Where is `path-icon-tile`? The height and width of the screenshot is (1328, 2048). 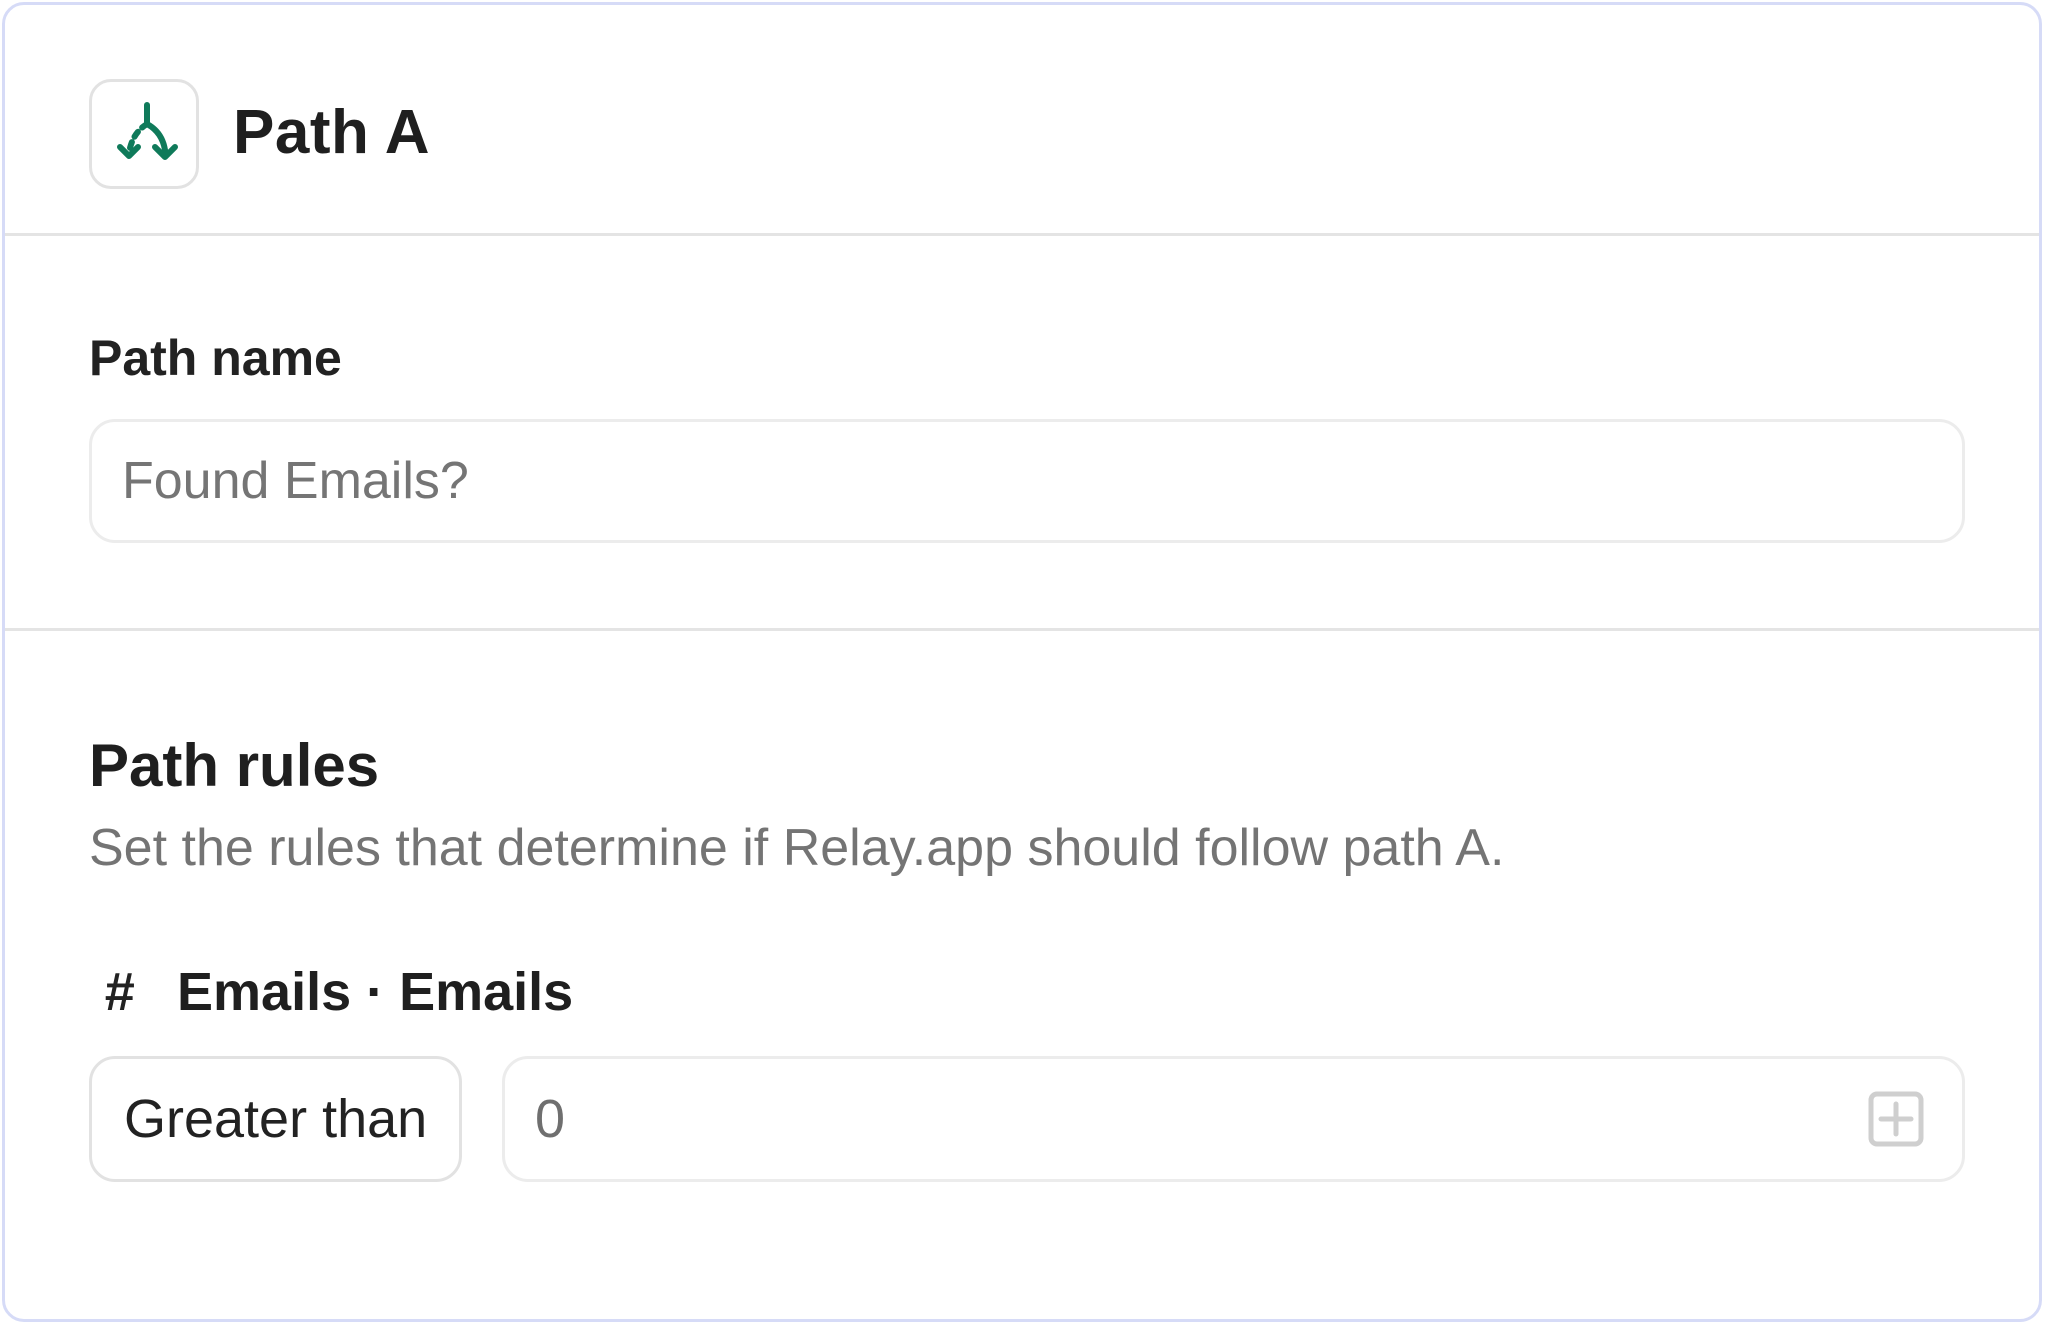 path-icon-tile is located at coordinates (144, 134).